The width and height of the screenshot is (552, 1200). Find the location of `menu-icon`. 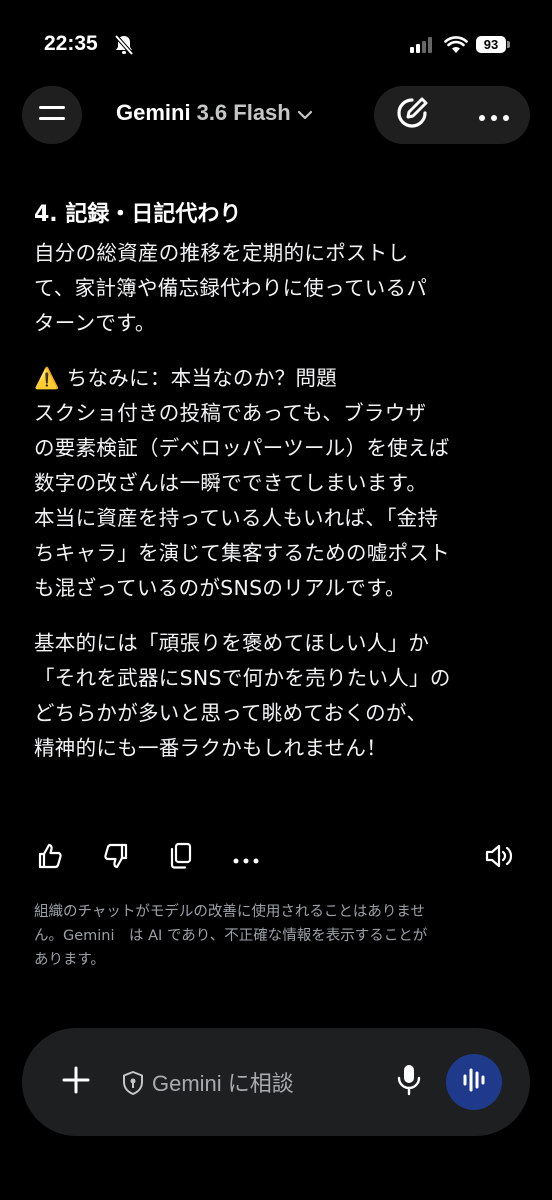

menu-icon is located at coordinates (52, 115).